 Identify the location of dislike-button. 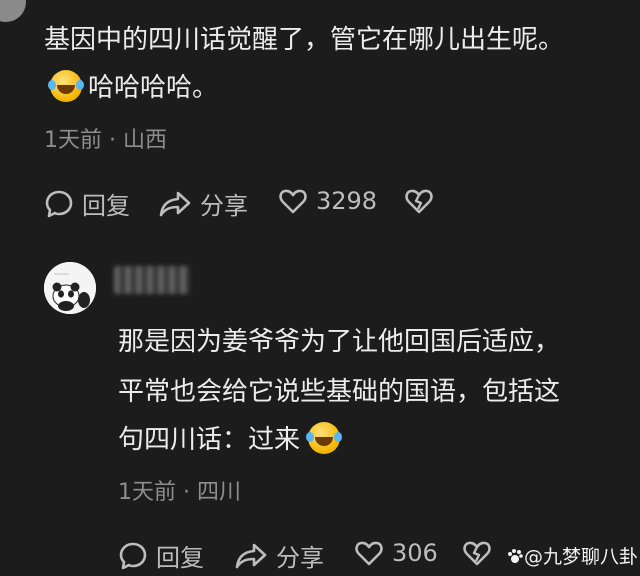
(423, 201).